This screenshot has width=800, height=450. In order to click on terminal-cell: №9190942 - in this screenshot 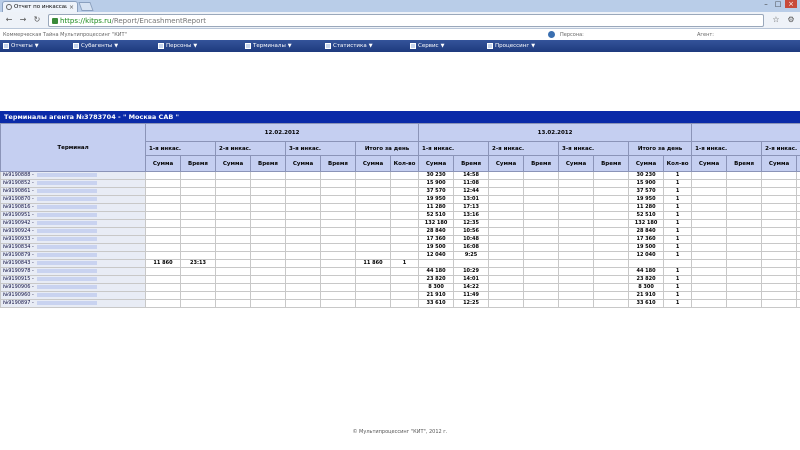, I will do `click(73, 223)`.